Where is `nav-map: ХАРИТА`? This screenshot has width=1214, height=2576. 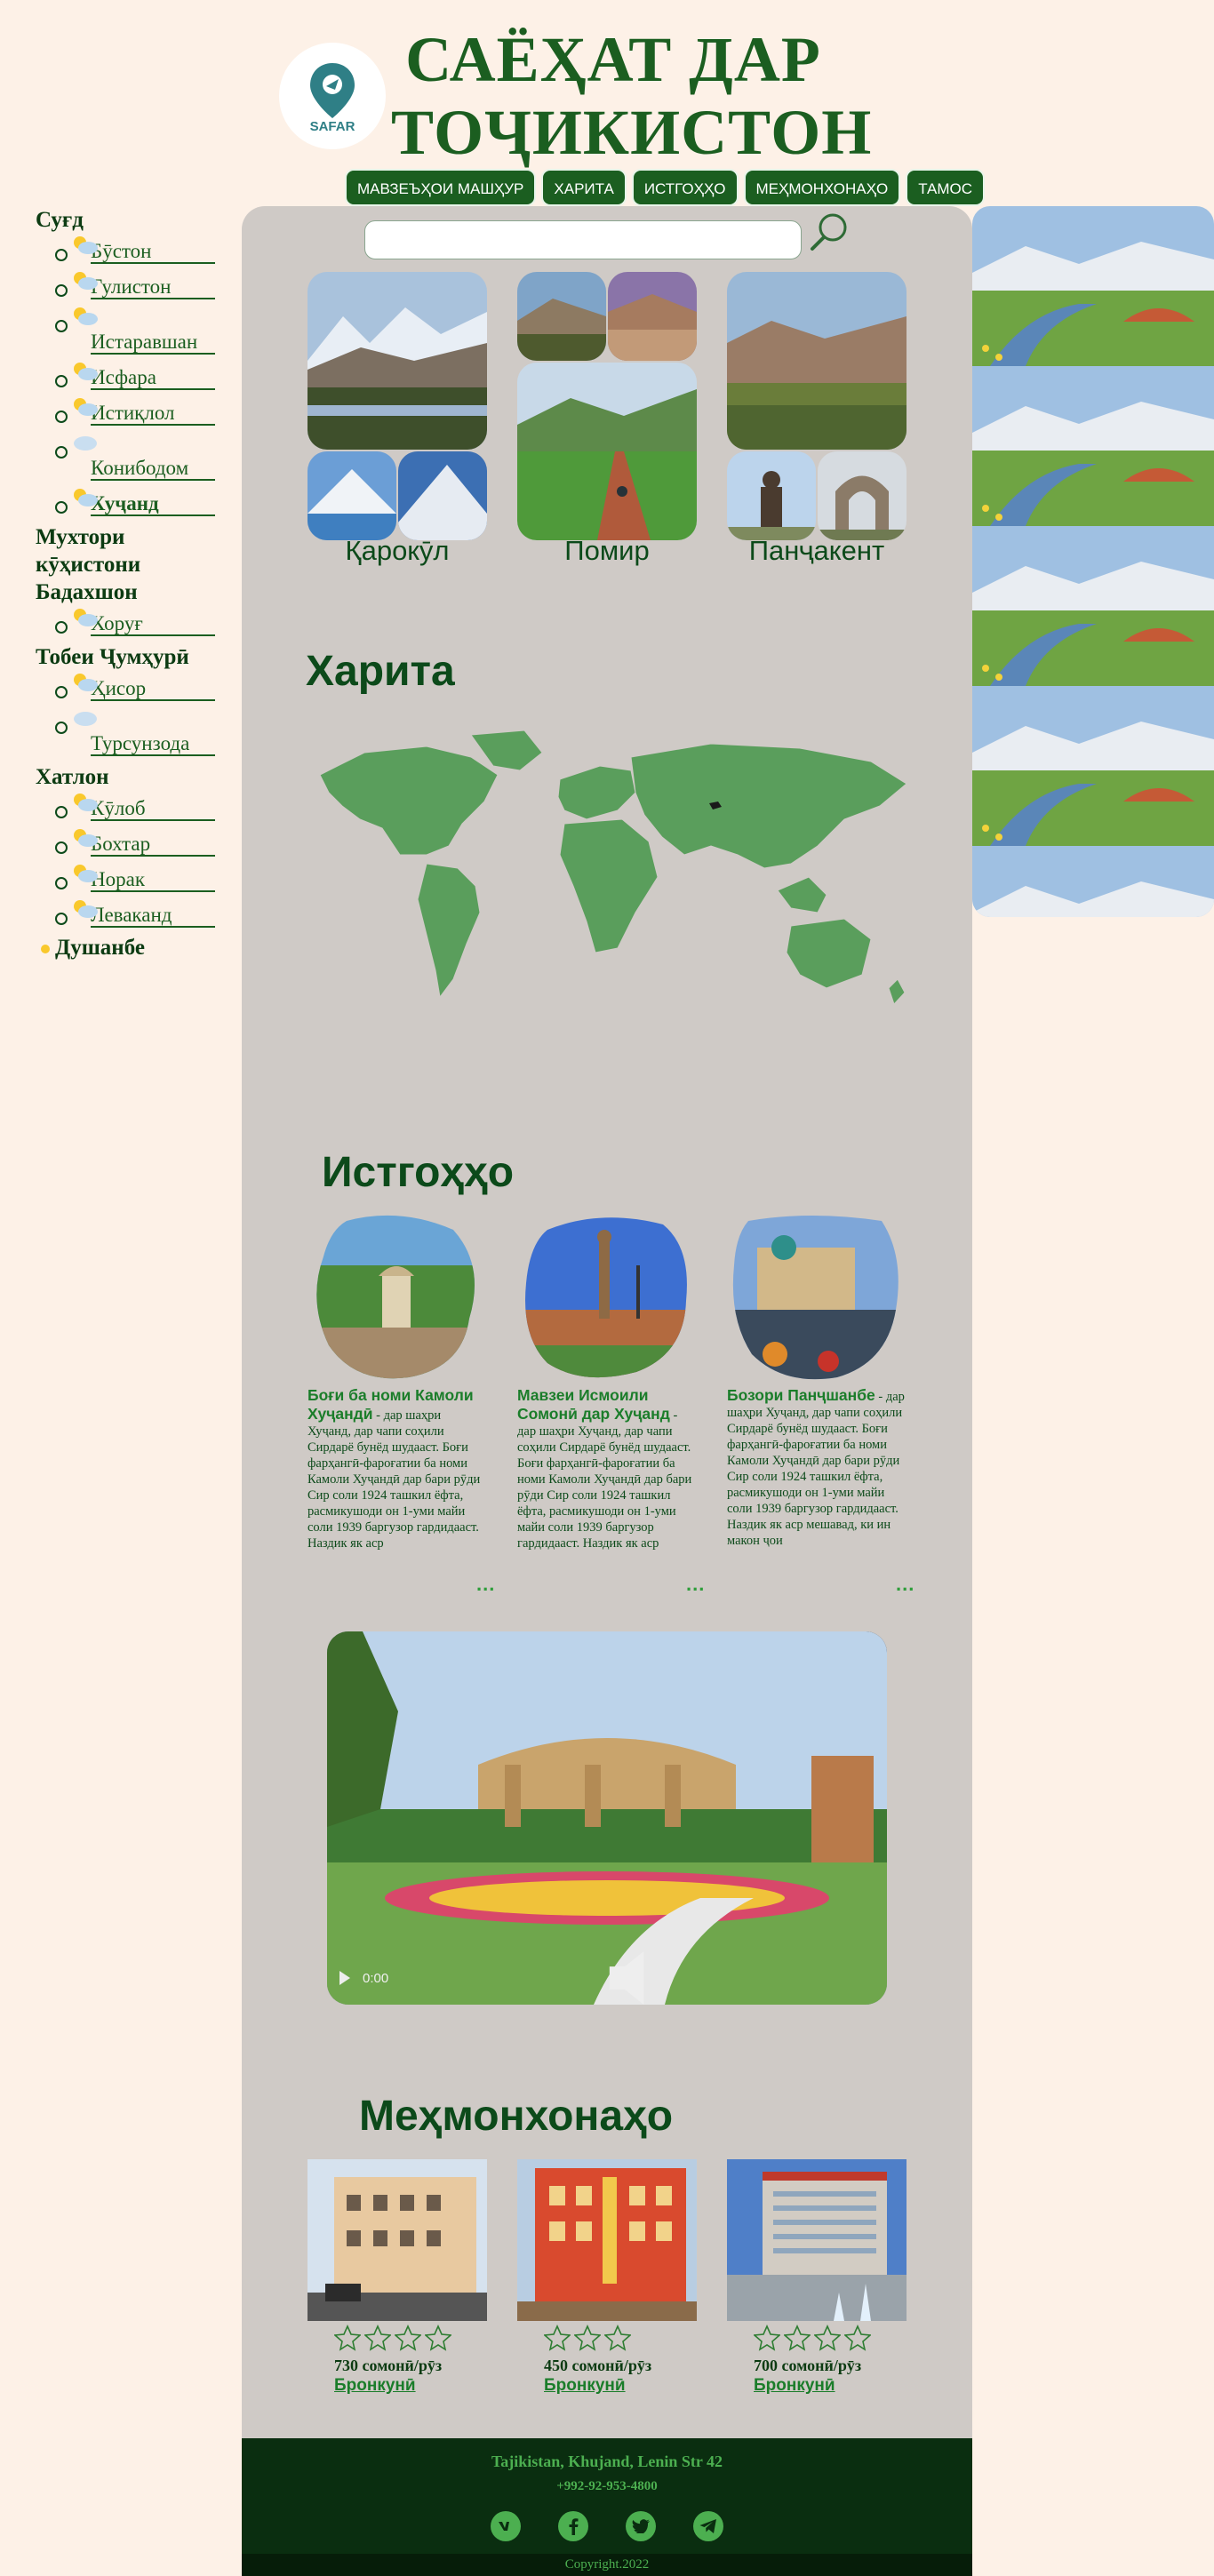
nav-map: ХАРИТА is located at coordinates (584, 187).